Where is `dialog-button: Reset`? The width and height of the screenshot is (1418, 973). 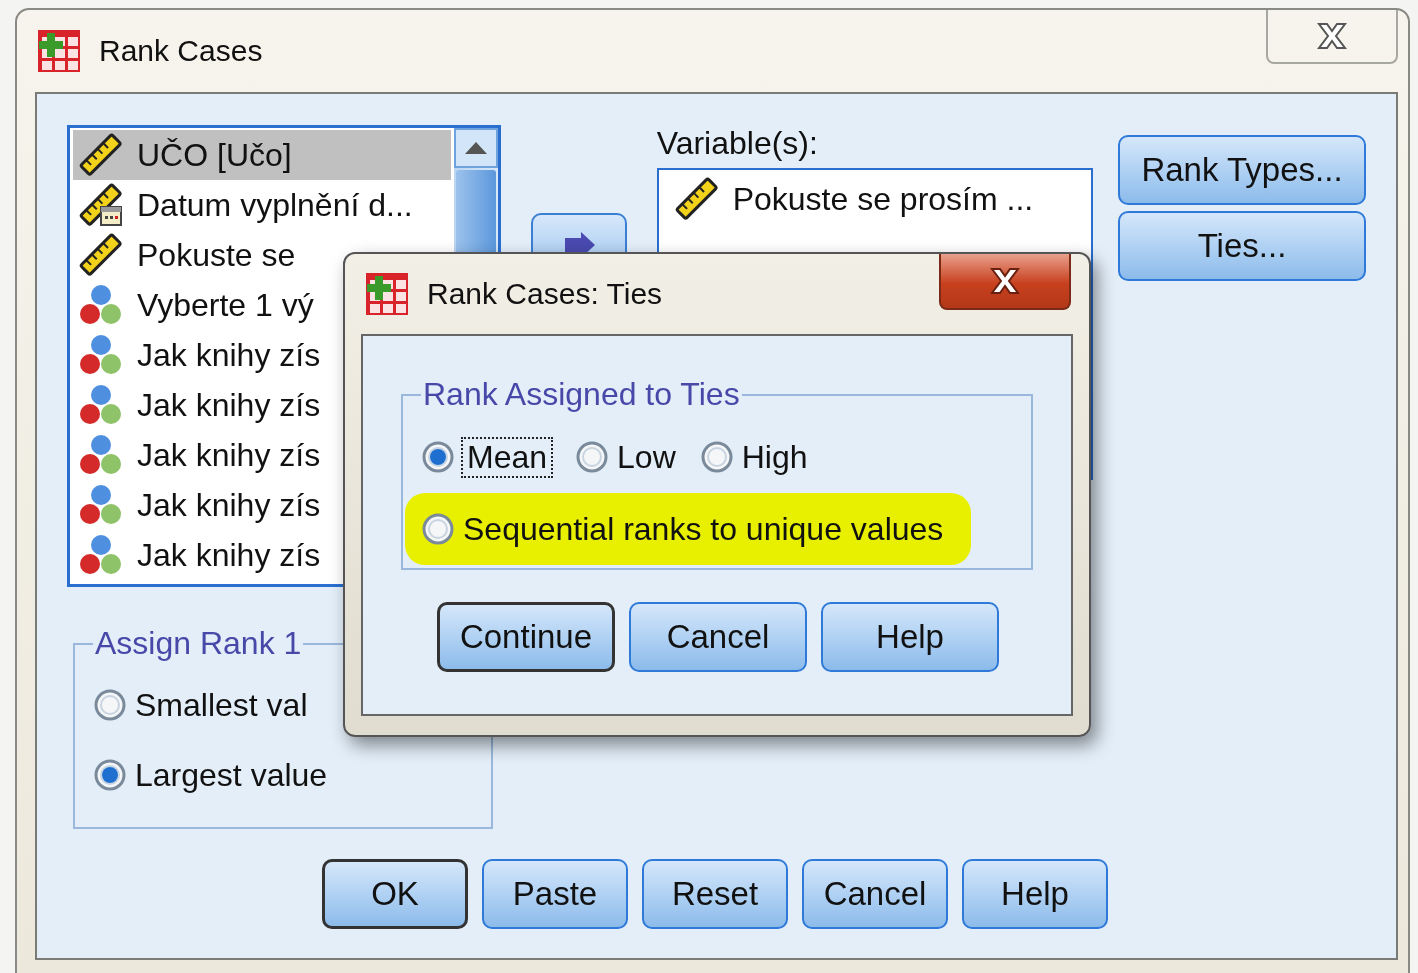 dialog-button: Reset is located at coordinates (715, 894).